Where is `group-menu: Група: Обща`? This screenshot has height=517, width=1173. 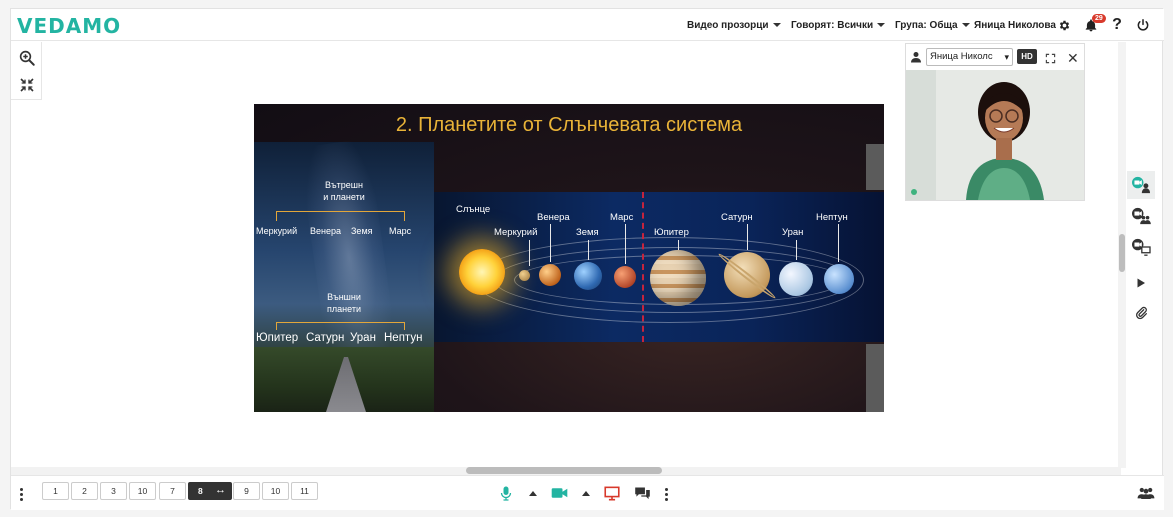
group-menu: Група: Обща is located at coordinates (932, 25).